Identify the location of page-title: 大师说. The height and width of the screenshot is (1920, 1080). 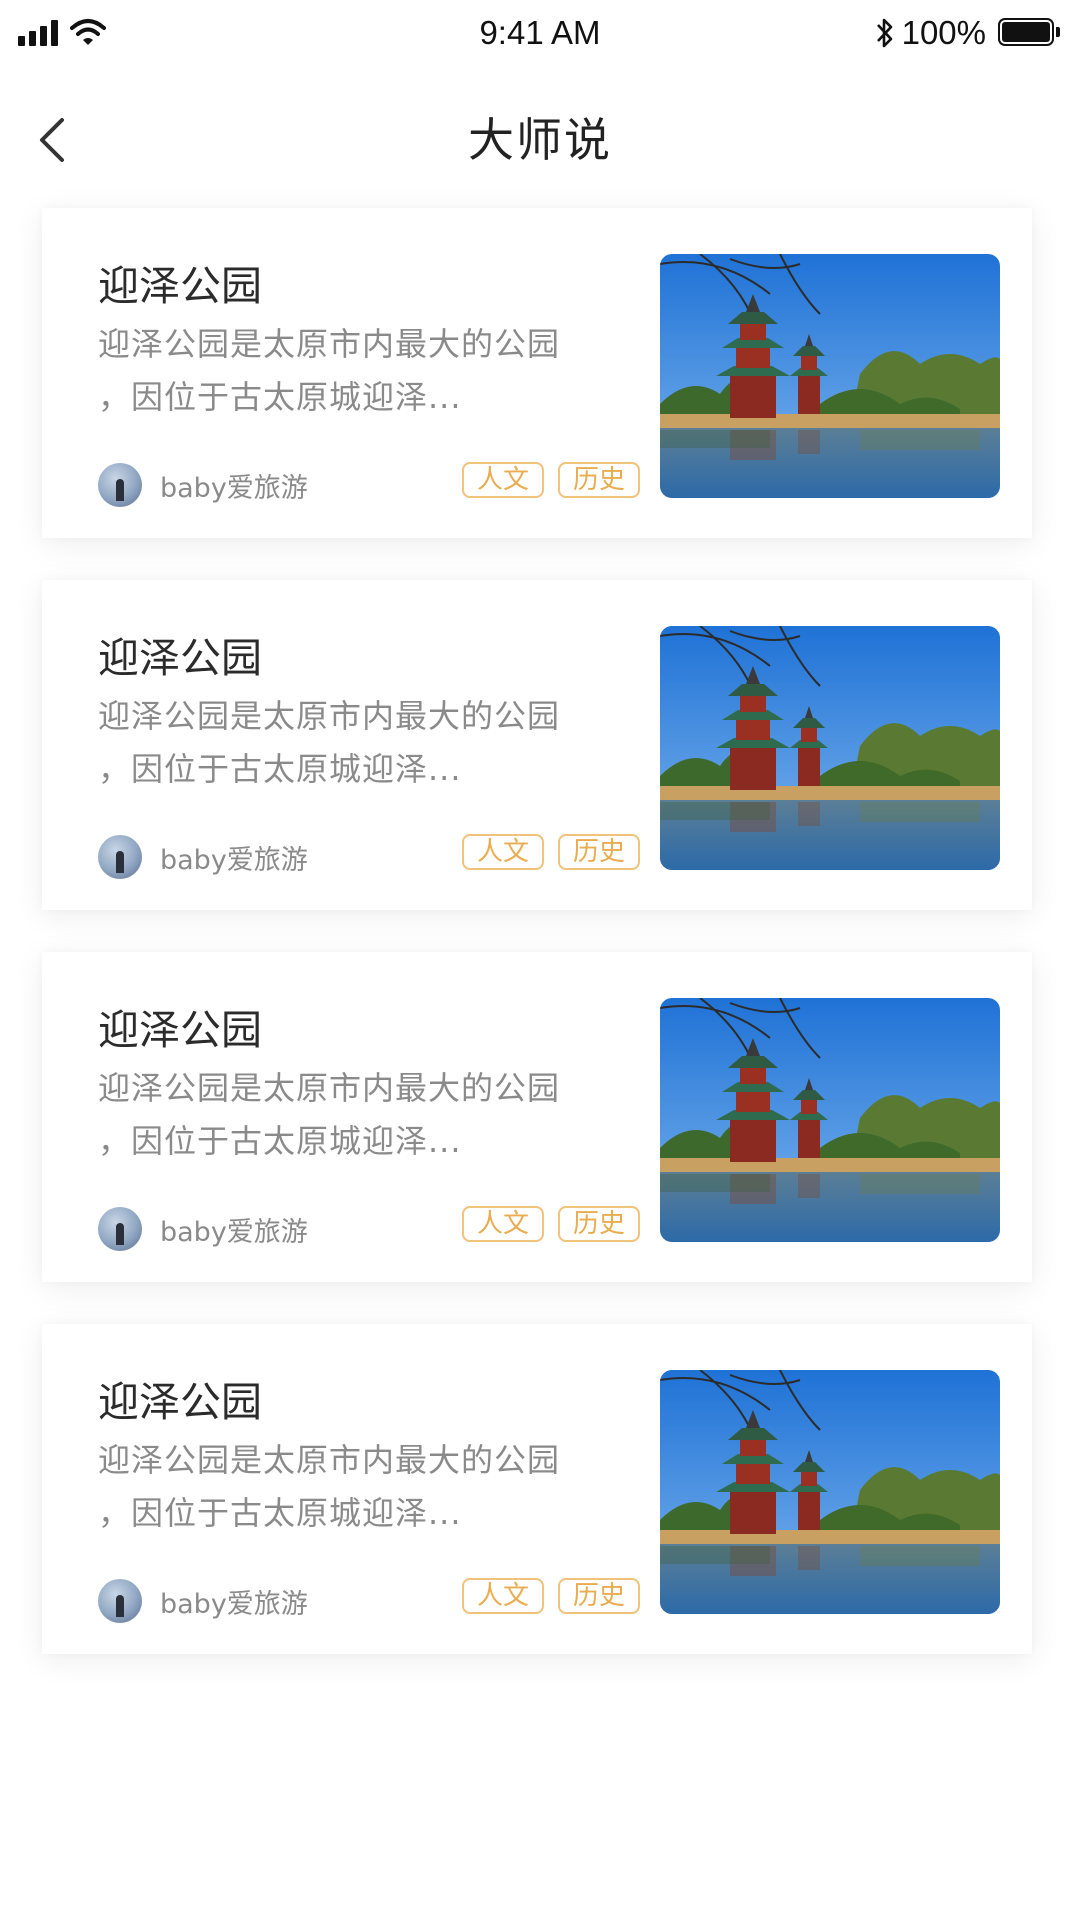
(540, 140).